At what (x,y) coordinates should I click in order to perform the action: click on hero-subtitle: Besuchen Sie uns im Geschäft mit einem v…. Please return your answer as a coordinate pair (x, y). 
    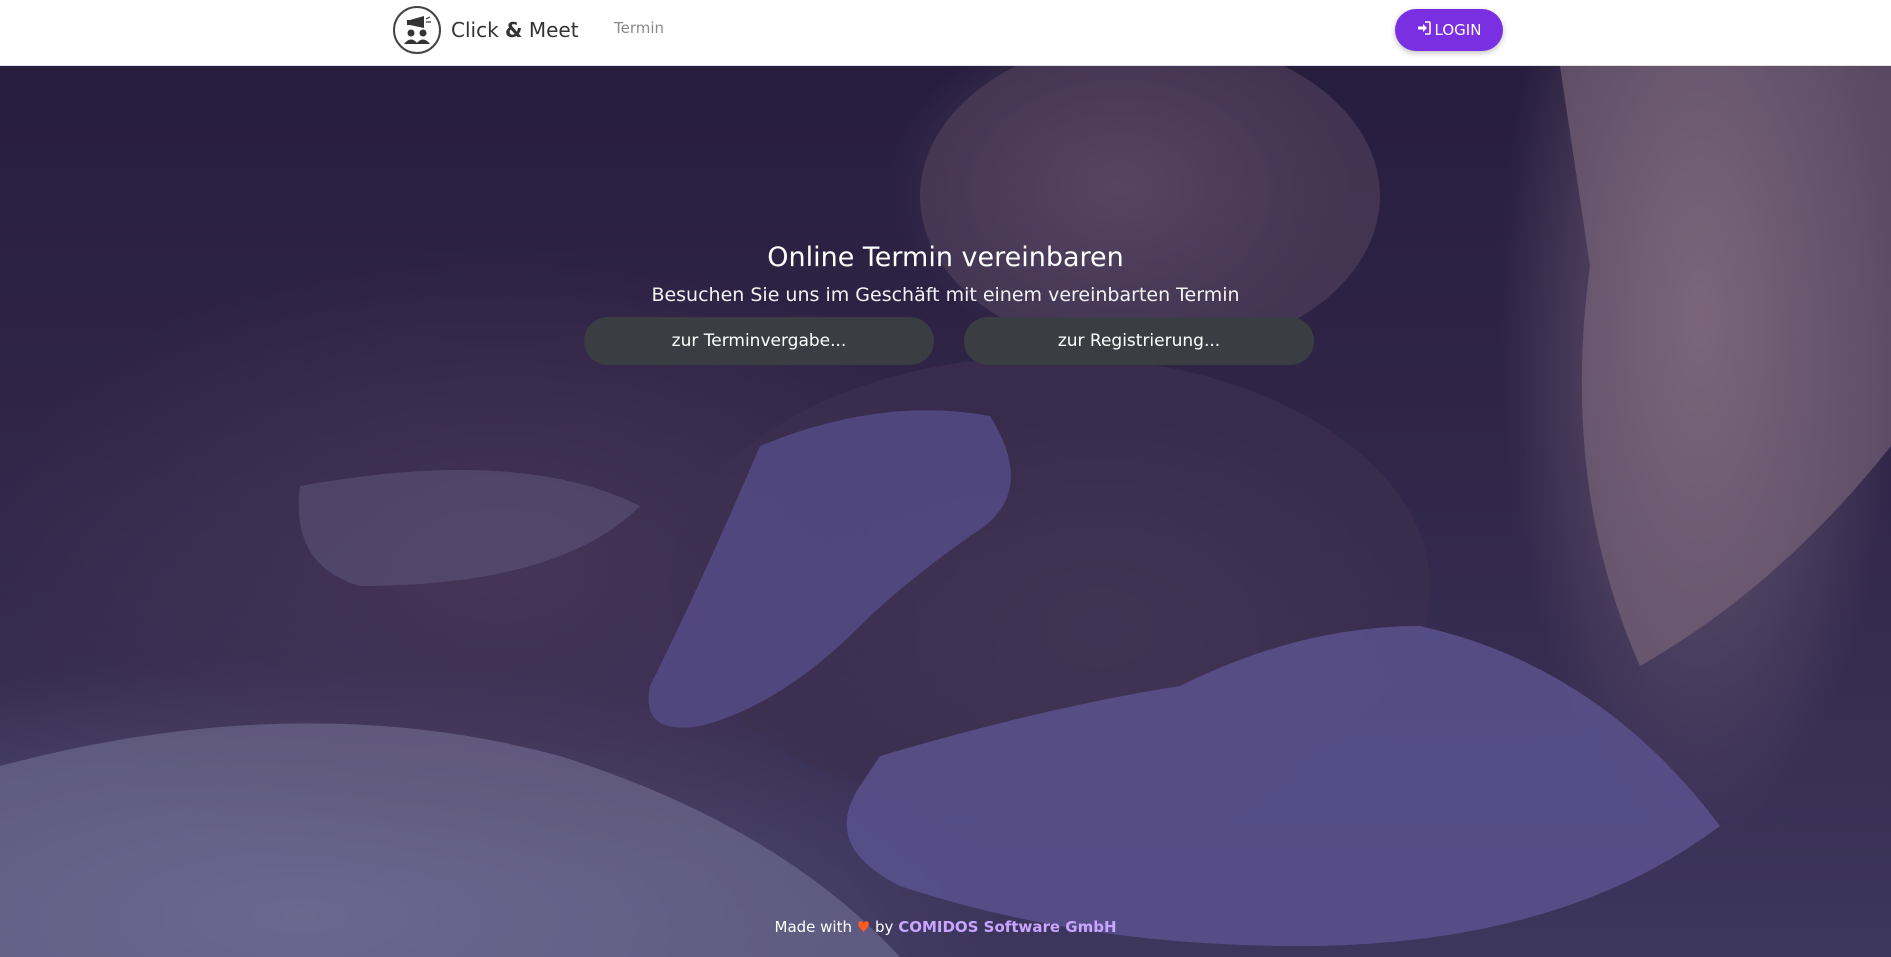
    Looking at the image, I should click on (945, 295).